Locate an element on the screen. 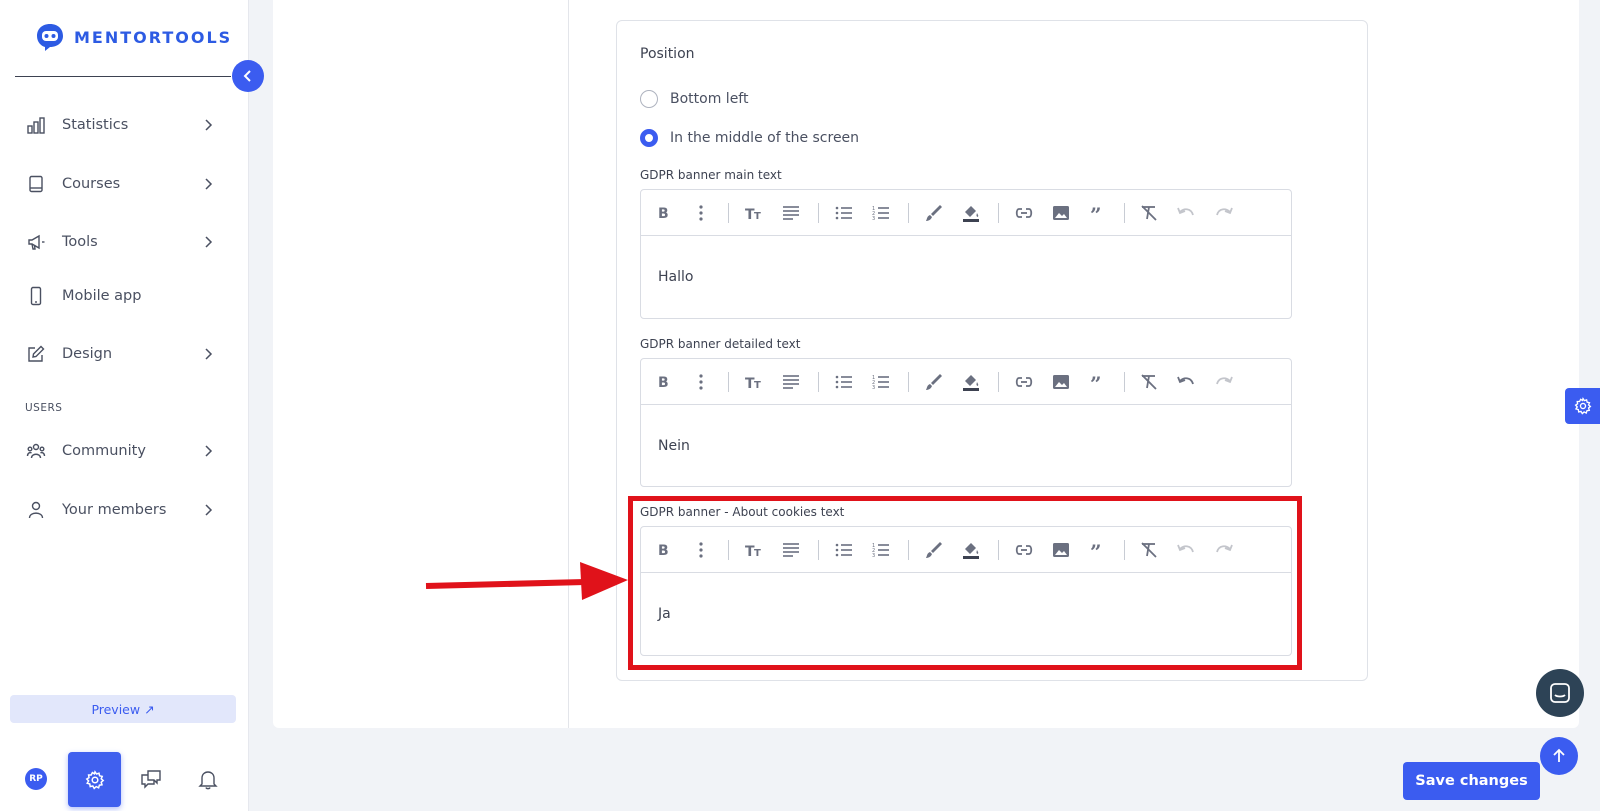 The width and height of the screenshot is (1600, 811). sidebar-item-label: Community is located at coordinates (104, 451).